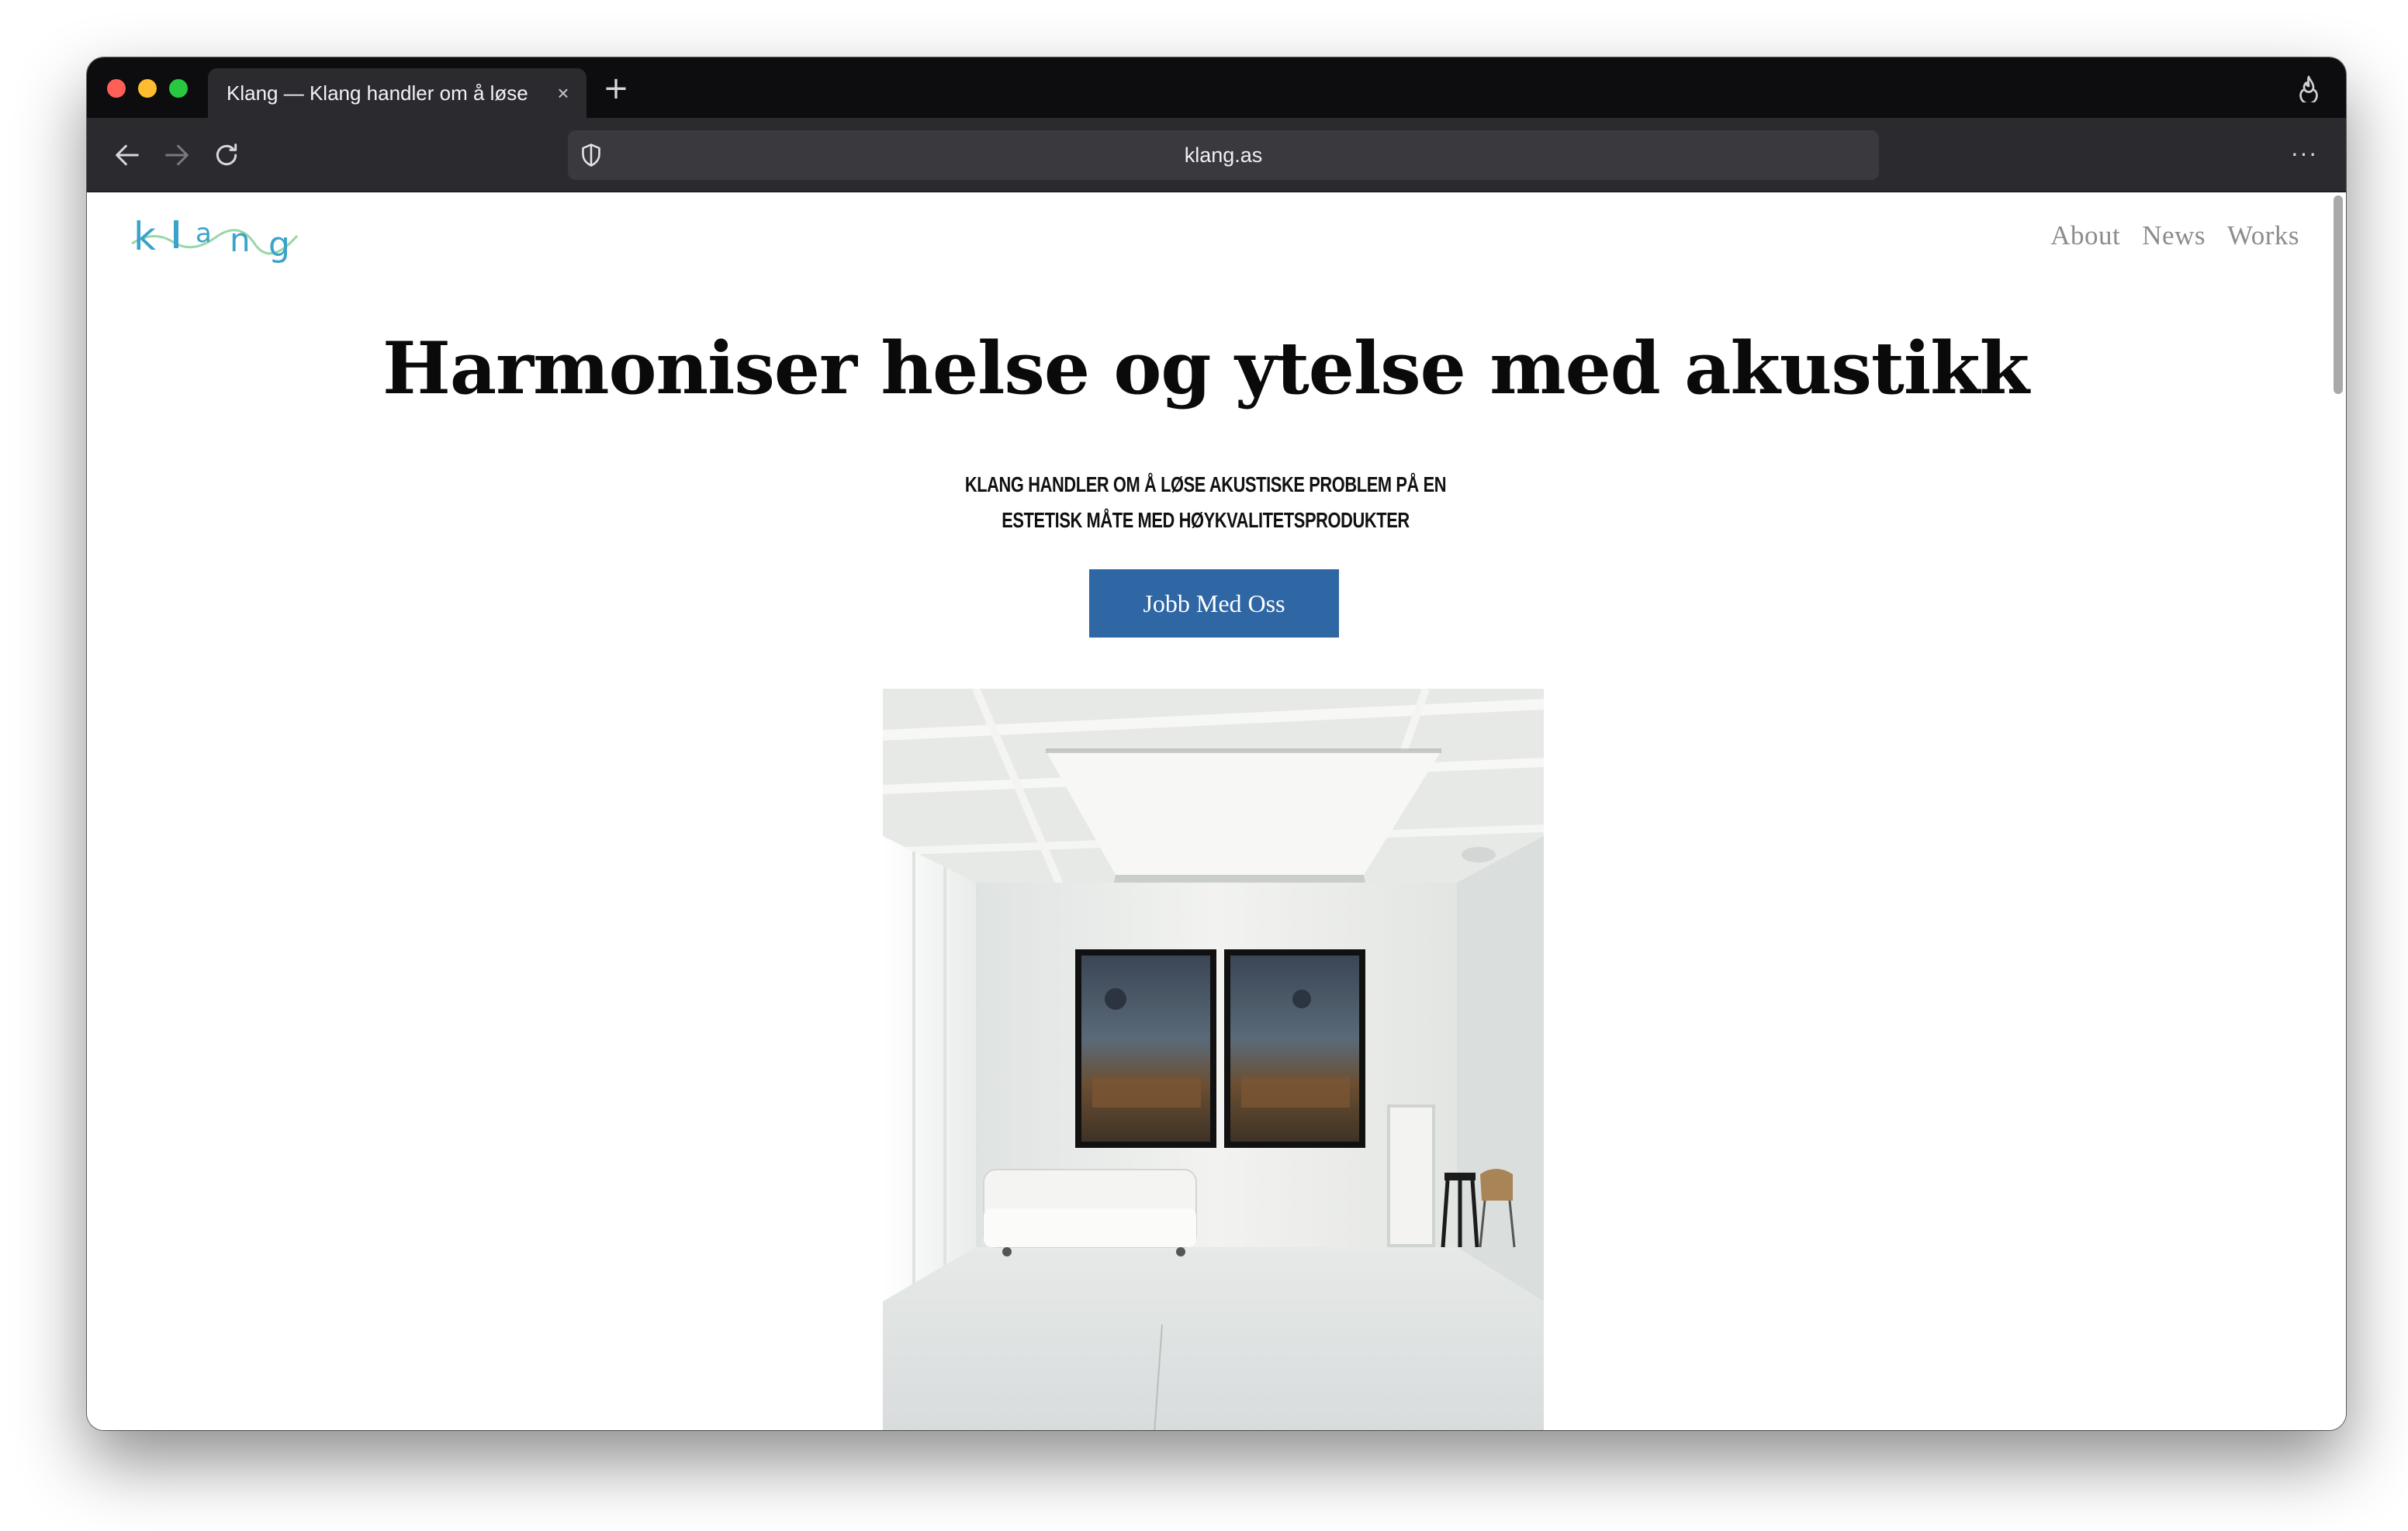 The width and height of the screenshot is (2408, 1531). Describe the element at coordinates (2338, 811) in the screenshot. I see `scrollbar` at that location.